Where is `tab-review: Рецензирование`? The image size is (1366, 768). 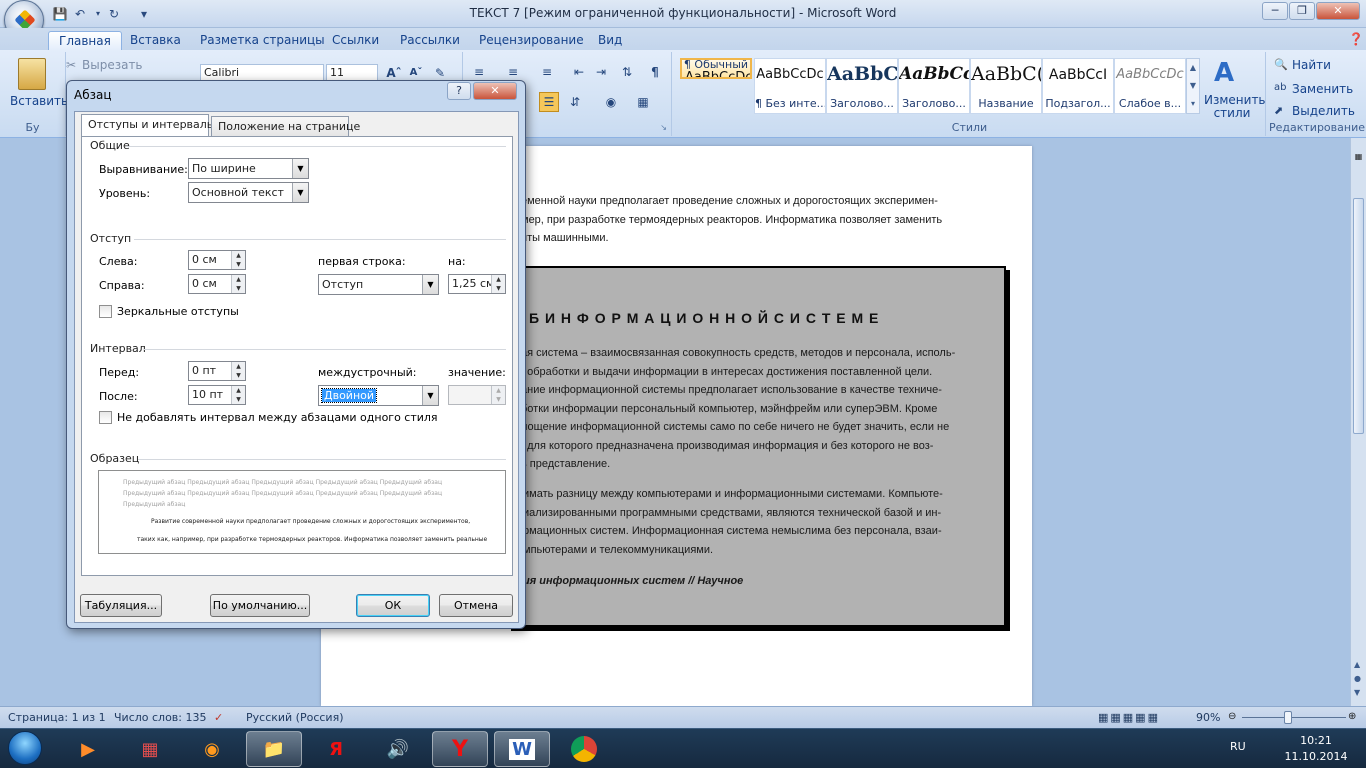 tab-review: Рецензирование is located at coordinates (531, 40).